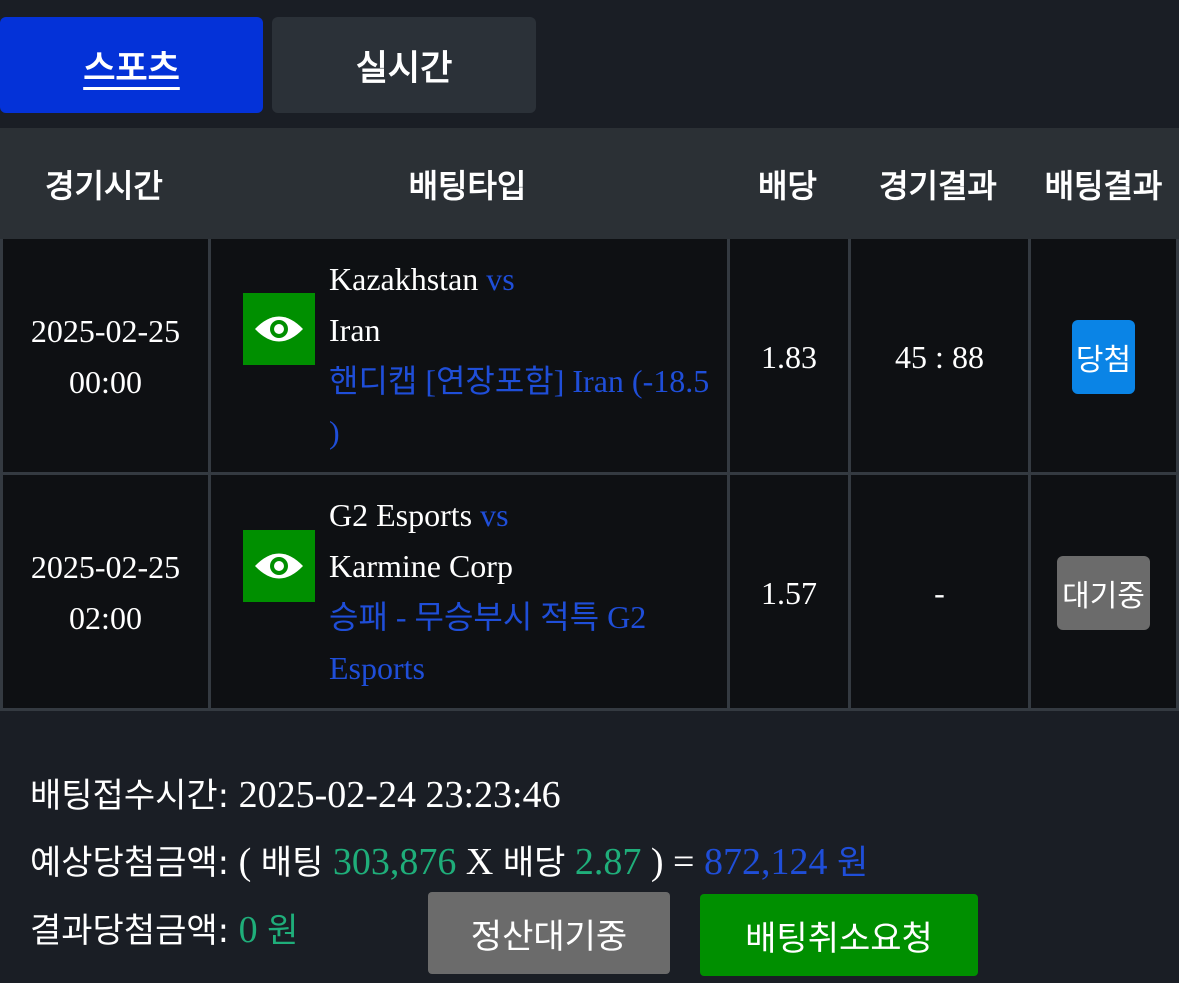 The width and height of the screenshot is (1179, 983). I want to click on won-unit: 원, so click(852, 863).